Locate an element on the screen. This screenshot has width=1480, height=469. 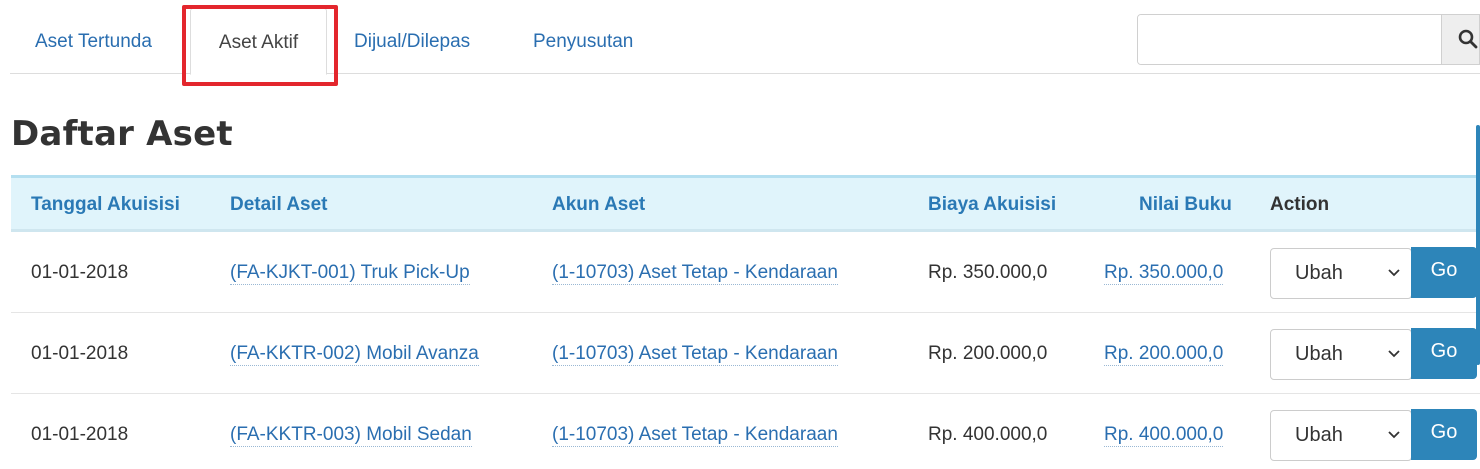
tab-aset-tertunda: Aset Tertunda is located at coordinates (93, 42).